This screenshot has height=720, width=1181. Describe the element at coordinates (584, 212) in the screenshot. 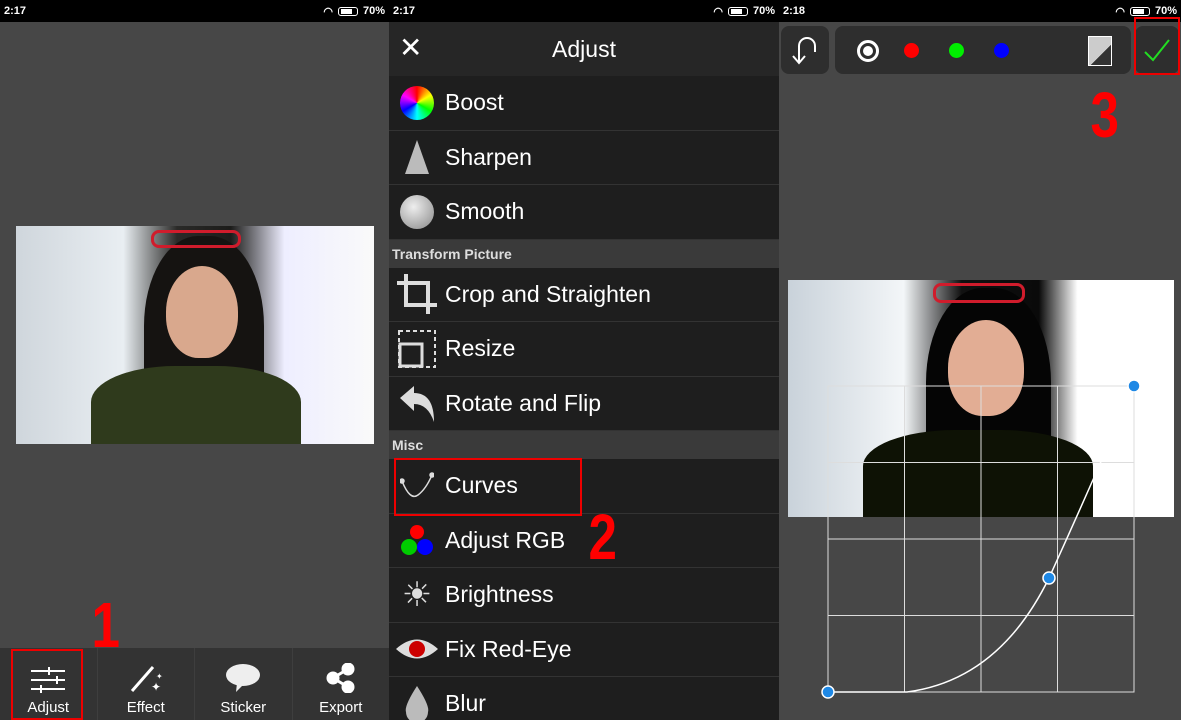

I see `menu-item-smooth: Smooth` at that location.